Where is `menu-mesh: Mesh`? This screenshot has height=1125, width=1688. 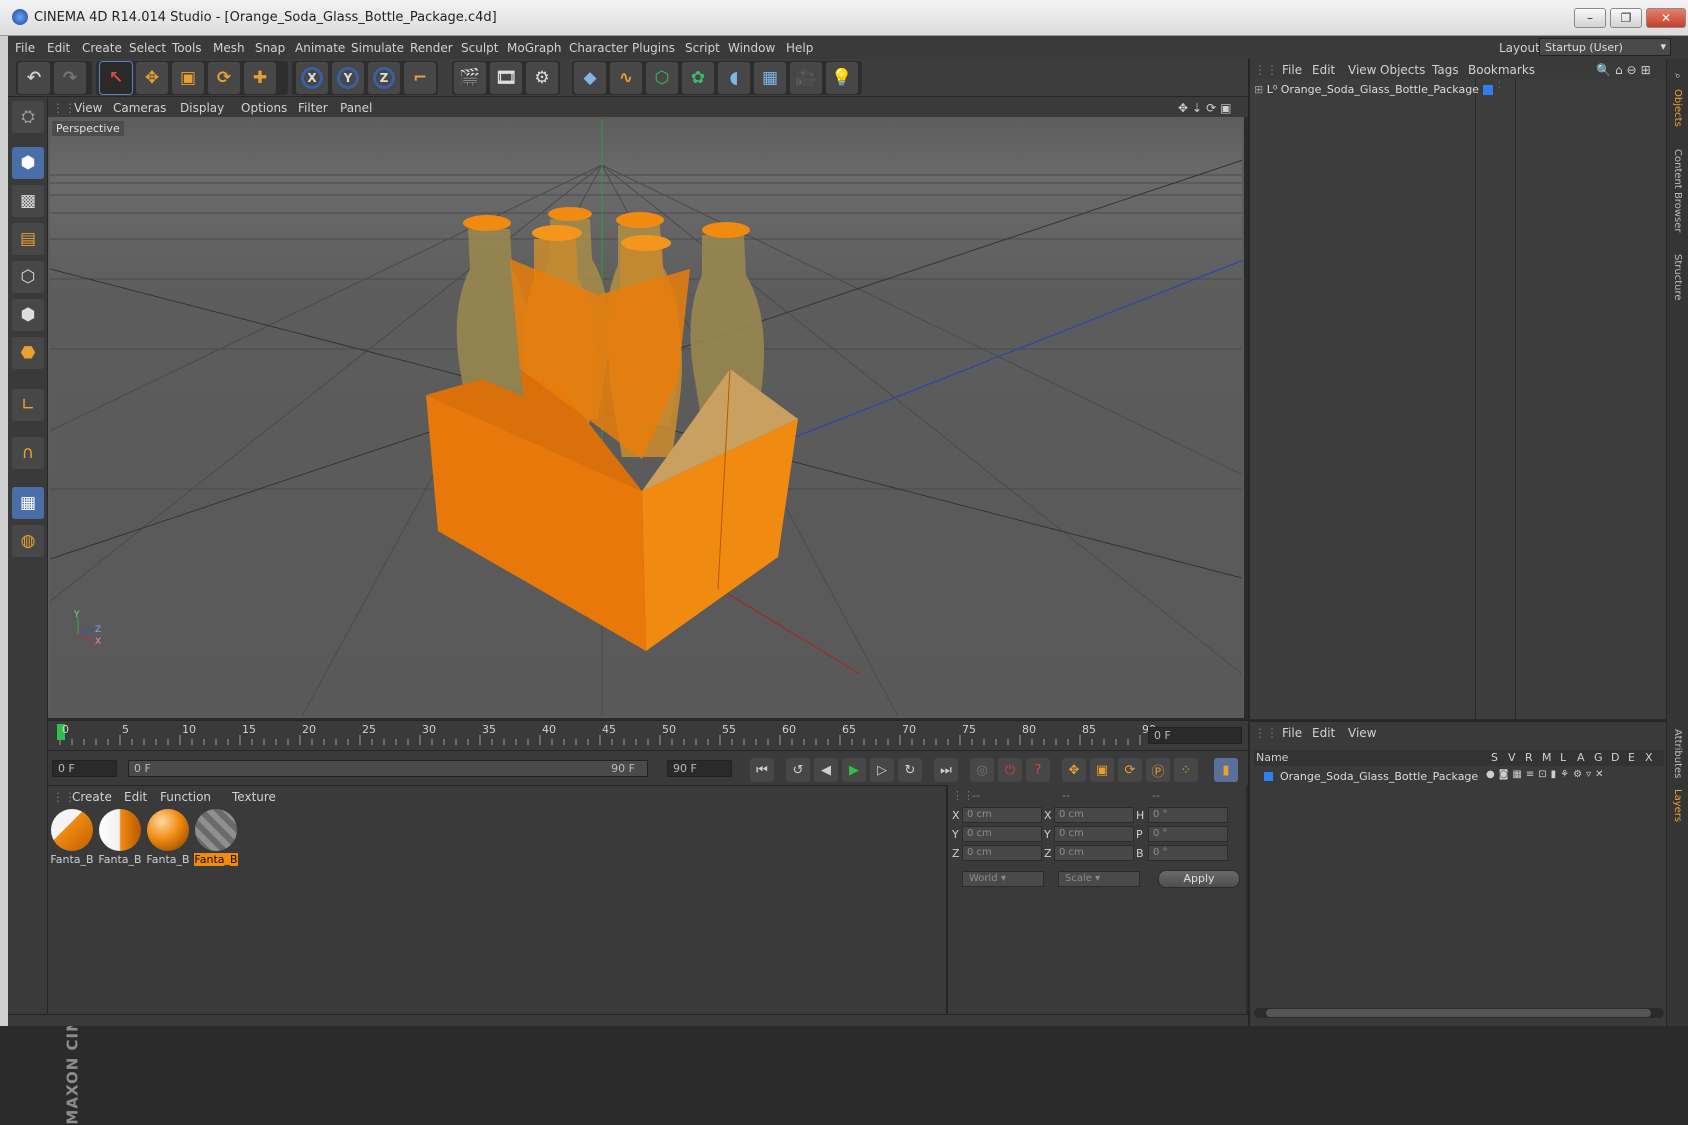 menu-mesh: Mesh is located at coordinates (229, 48).